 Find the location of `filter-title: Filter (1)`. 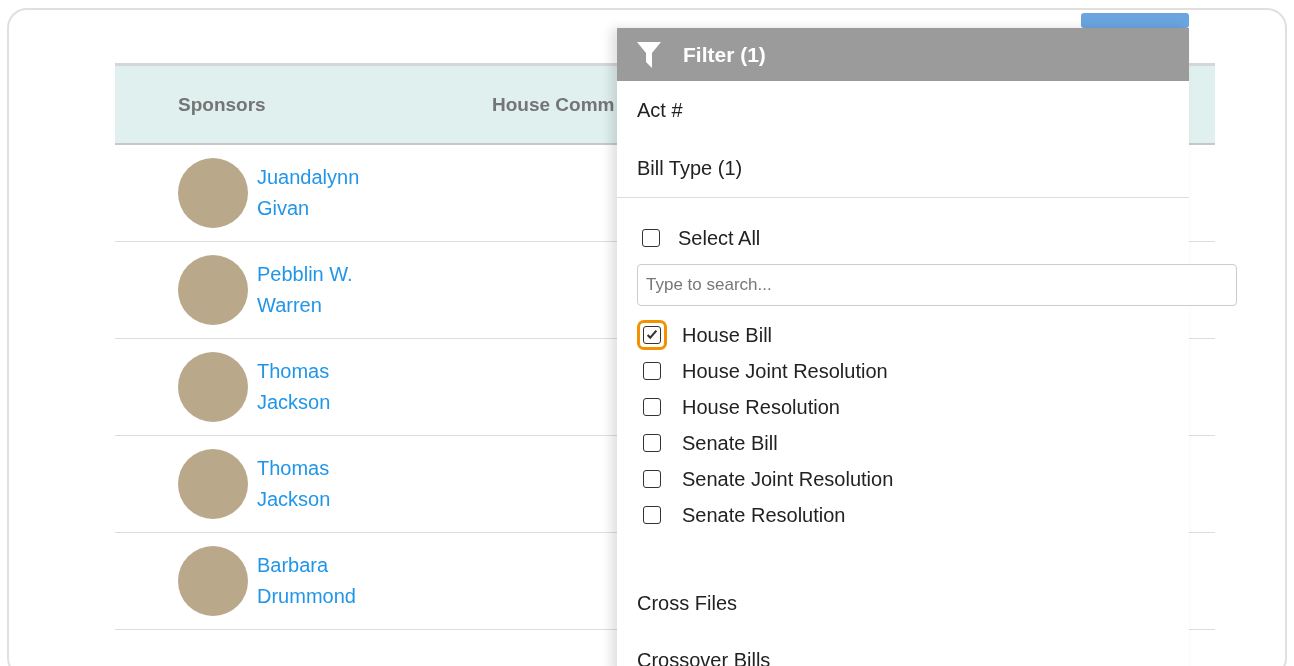

filter-title: Filter (1) is located at coordinates (724, 54).